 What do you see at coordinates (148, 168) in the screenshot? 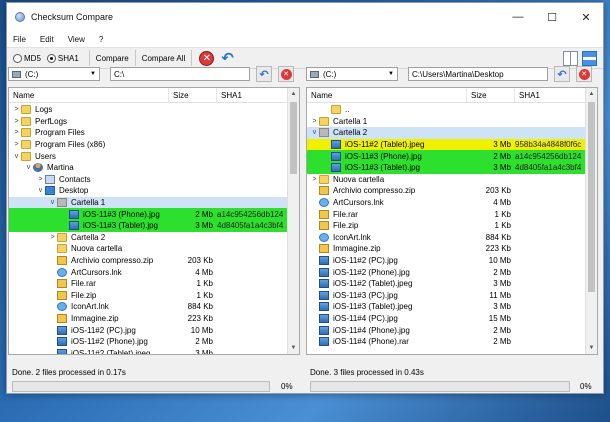
I see `list-item: v Martina` at bounding box center [148, 168].